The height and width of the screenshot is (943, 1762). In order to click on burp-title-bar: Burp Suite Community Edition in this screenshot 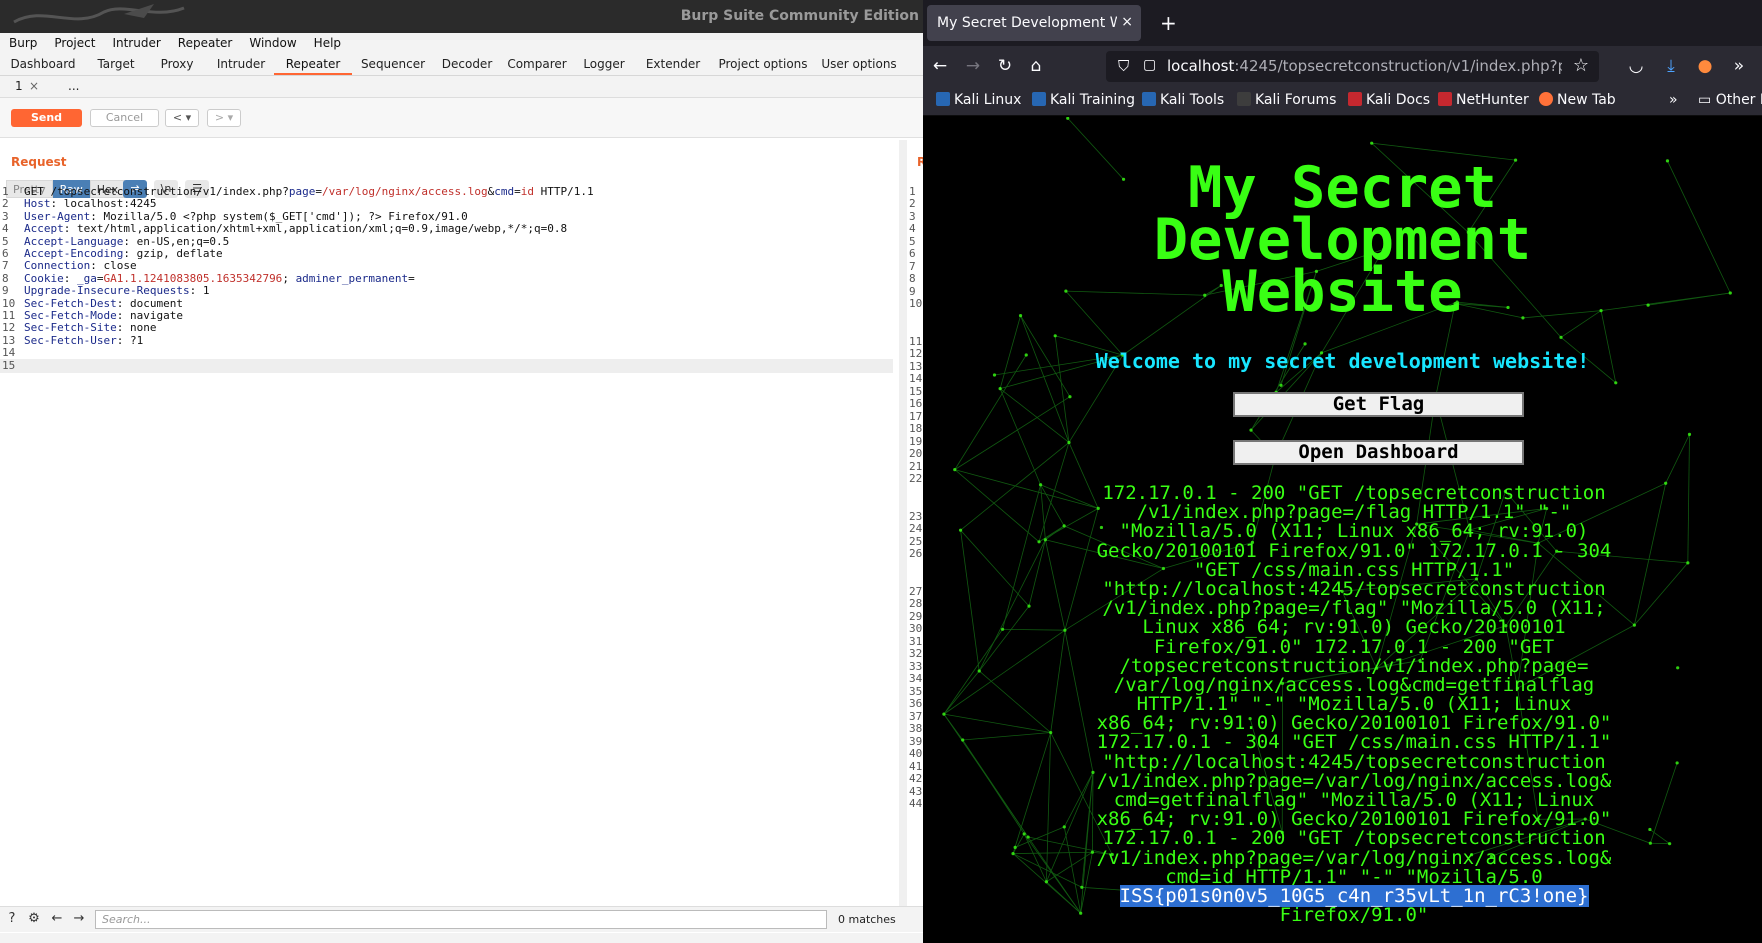, I will do `click(461, 16)`.